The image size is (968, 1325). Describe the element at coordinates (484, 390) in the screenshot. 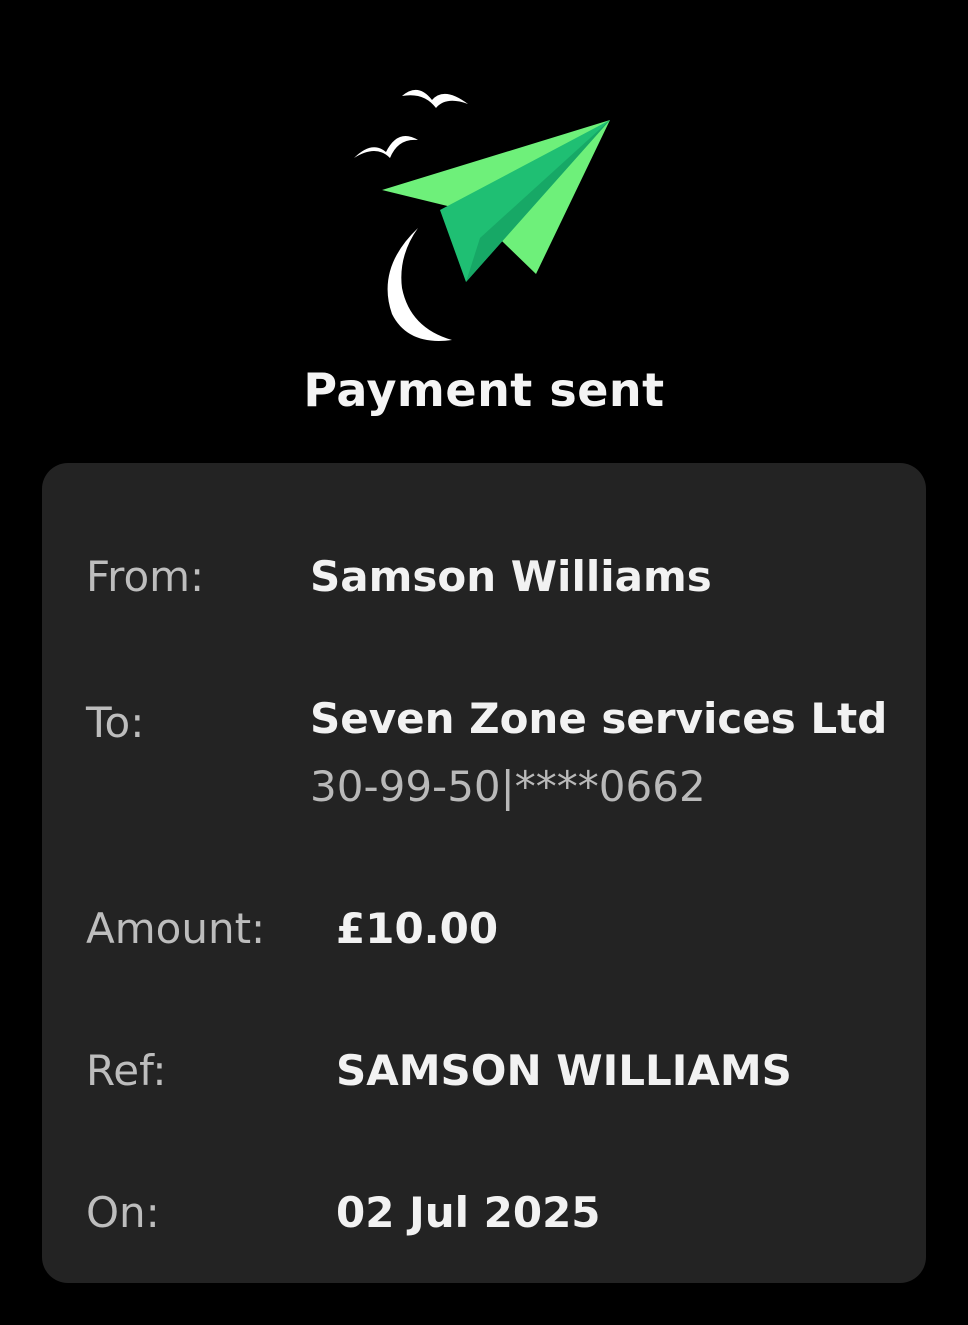

I see `page-title: Payment sent` at that location.